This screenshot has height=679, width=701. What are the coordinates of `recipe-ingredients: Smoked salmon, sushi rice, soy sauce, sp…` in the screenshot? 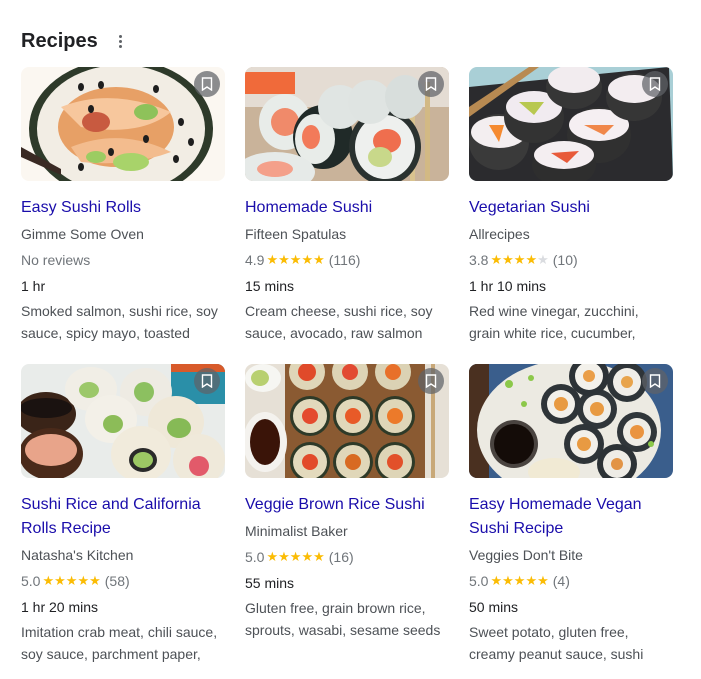 It's located at (119, 322).